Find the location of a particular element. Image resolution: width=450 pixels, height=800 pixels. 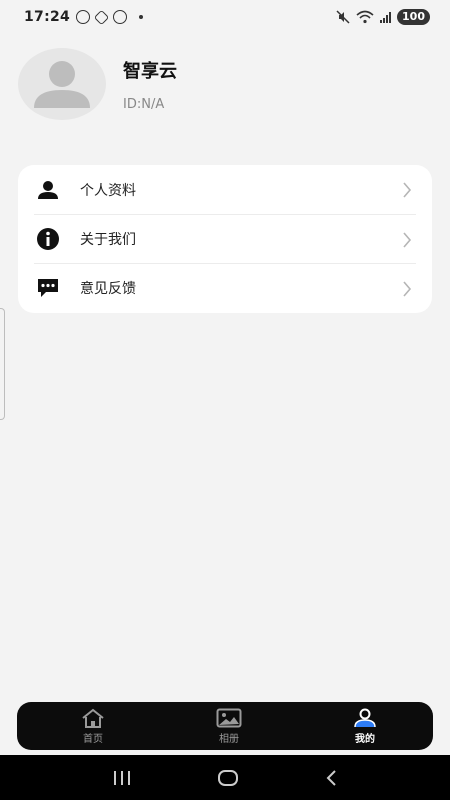

avatar-placeholder-icon is located at coordinates (62, 84).